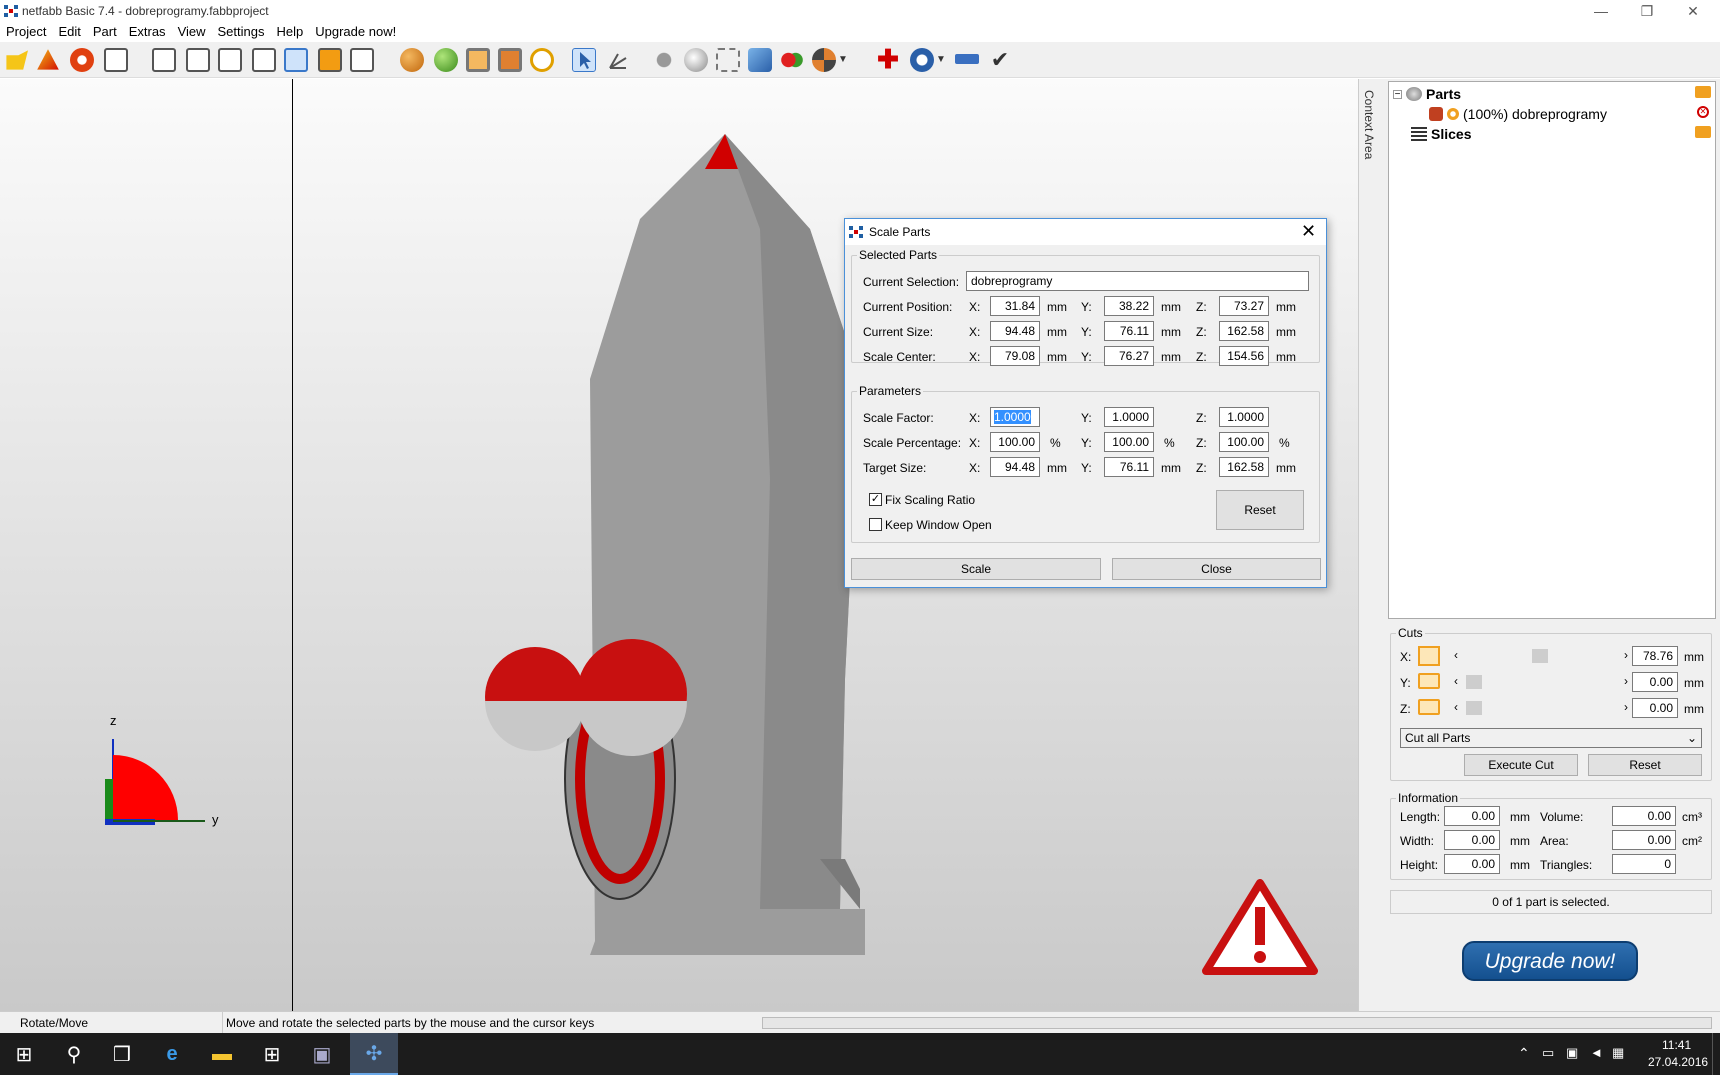 The height and width of the screenshot is (1075, 1720). I want to click on target-size-z: 162.58, so click(1244, 467).